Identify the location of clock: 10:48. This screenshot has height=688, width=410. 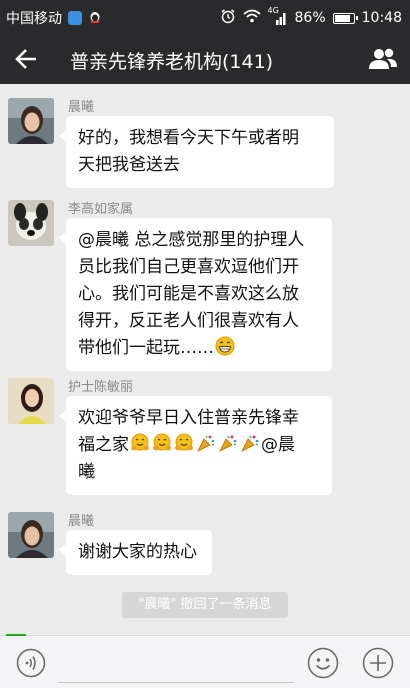
(381, 18).